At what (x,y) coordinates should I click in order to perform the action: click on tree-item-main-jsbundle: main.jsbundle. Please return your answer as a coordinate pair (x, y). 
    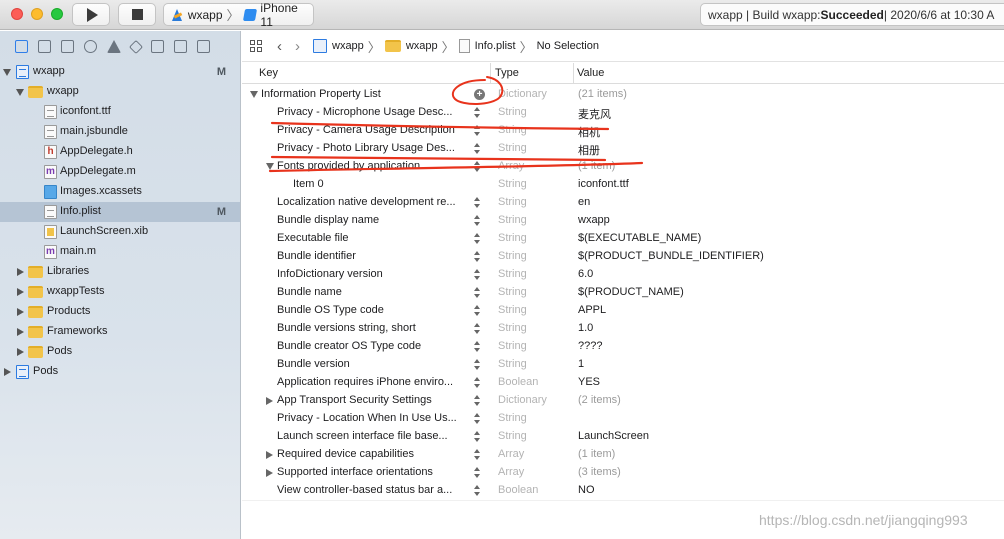
    Looking at the image, I should click on (120, 132).